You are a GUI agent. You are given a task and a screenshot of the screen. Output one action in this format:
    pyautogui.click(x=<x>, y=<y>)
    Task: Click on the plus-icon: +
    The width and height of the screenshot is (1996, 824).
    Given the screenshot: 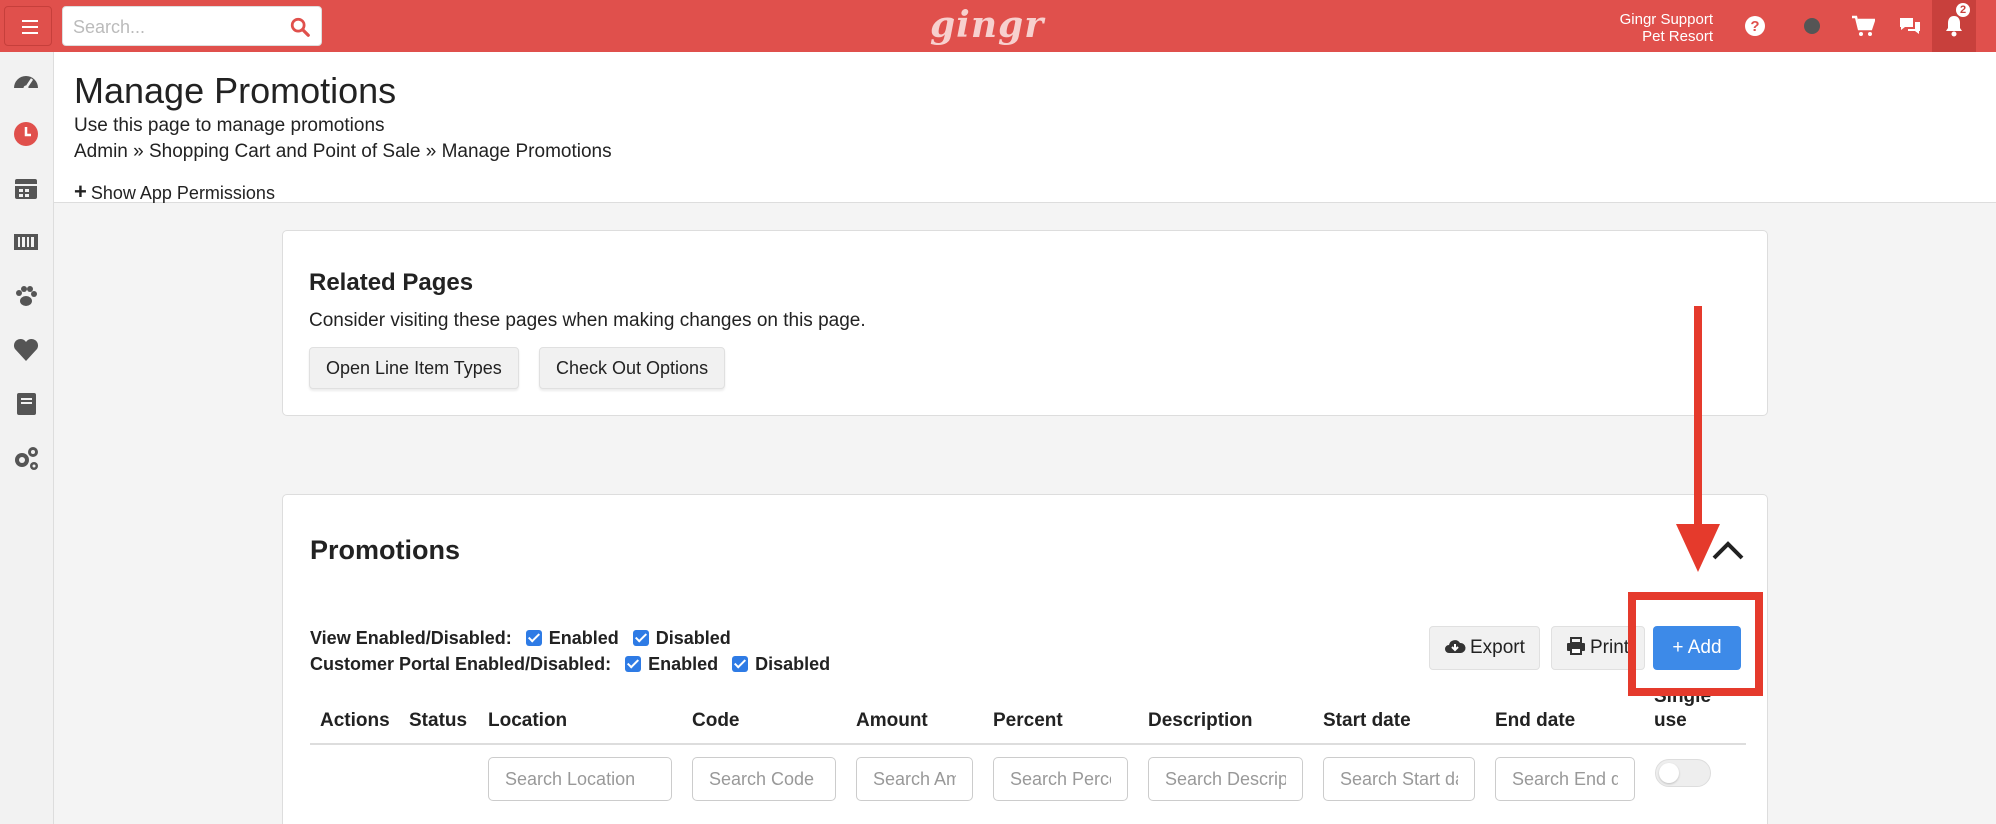 What is the action you would take?
    pyautogui.click(x=80, y=191)
    